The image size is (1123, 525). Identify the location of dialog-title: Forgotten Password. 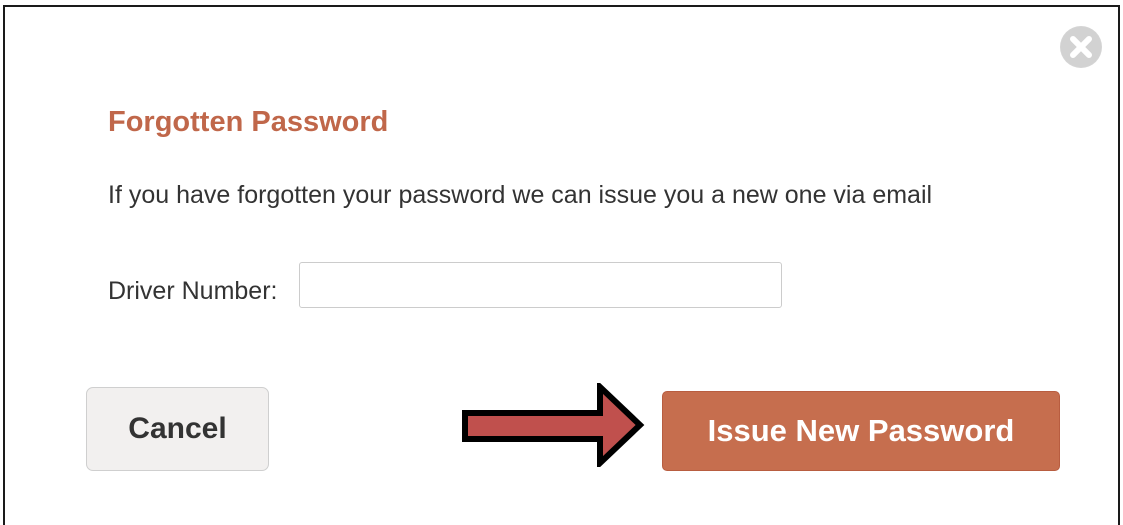
(248, 122).